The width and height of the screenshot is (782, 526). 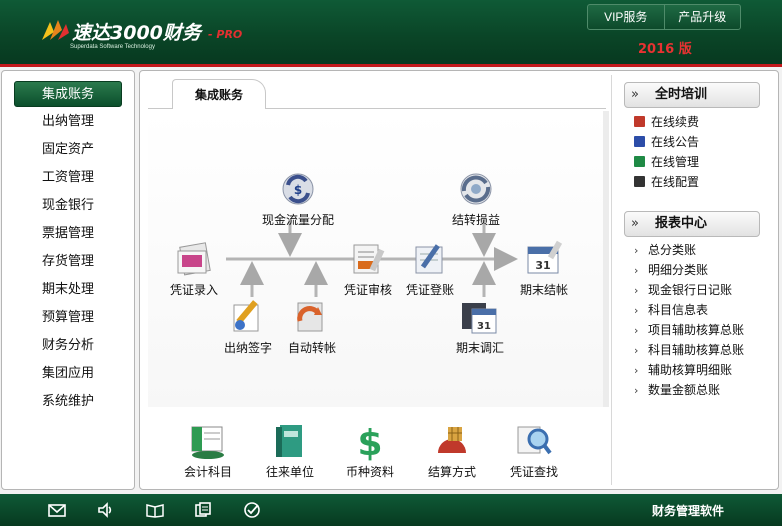 I want to click on logo-mark-icon, so click(x=55, y=30).